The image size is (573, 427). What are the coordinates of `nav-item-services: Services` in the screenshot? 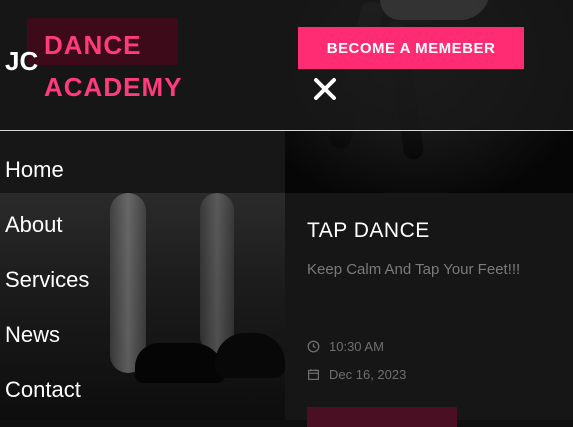 It's located at (47, 287).